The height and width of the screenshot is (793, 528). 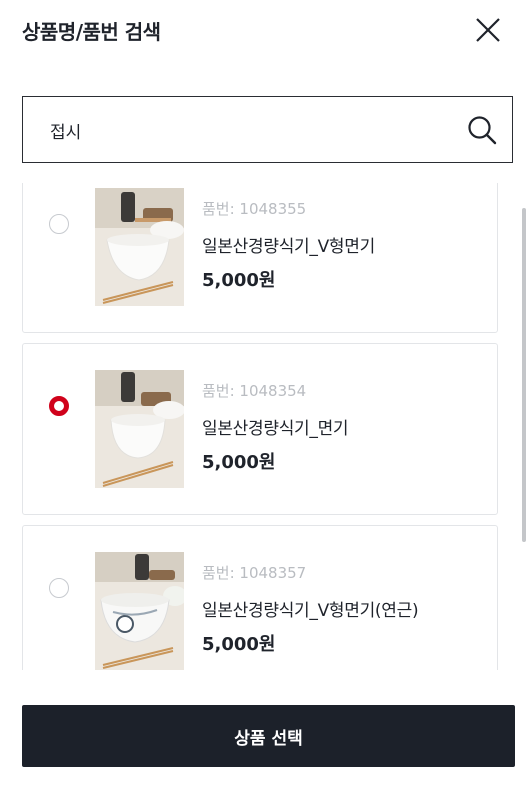 What do you see at coordinates (250, 130) in the screenshot?
I see `search-input` at bounding box center [250, 130].